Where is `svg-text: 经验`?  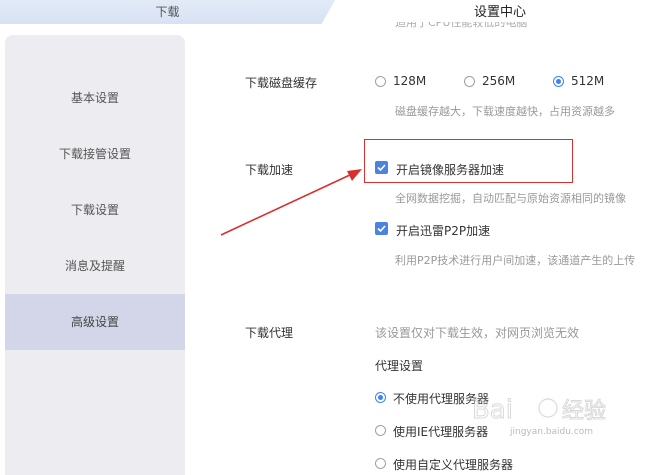 svg-text: 经验 is located at coordinates (584, 411).